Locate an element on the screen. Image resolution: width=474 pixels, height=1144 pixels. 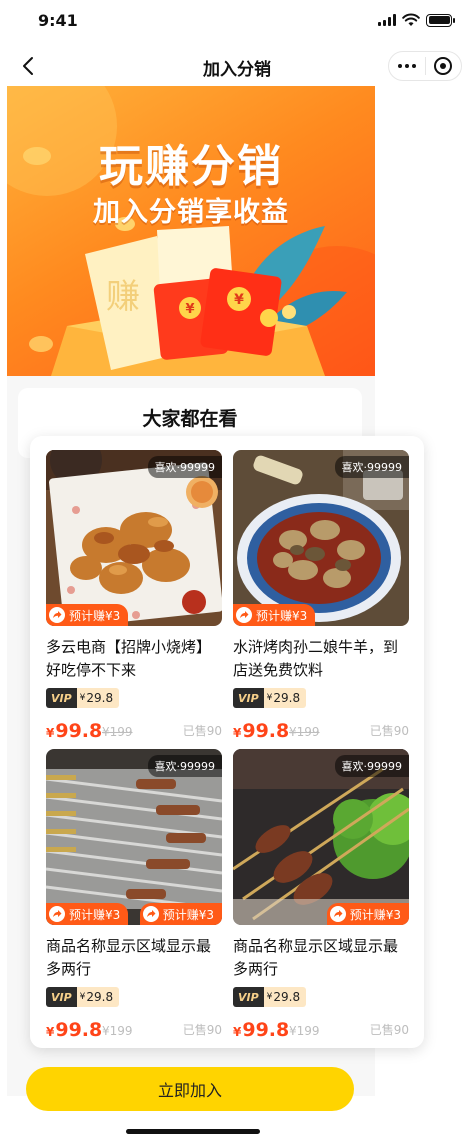
product-name: 多云电商【招牌小烧烤】好吃停不下来 is located at coordinates (129, 658).